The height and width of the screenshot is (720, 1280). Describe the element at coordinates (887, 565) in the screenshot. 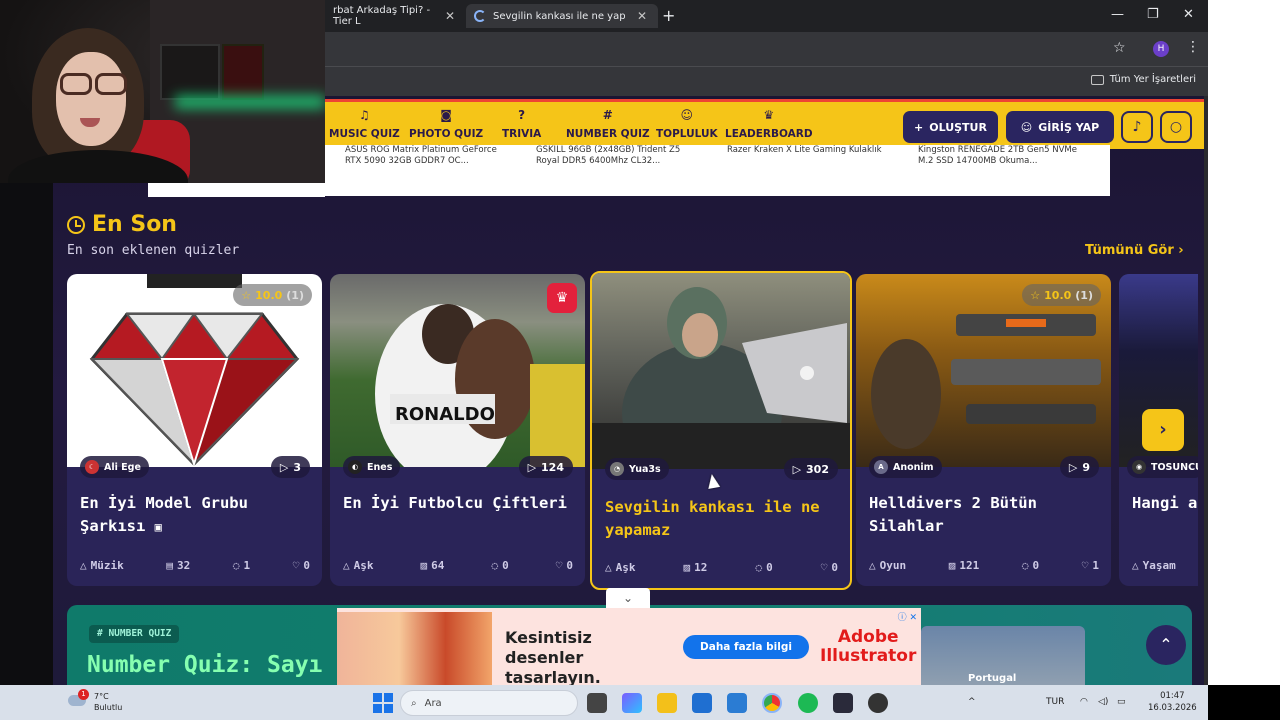

I see `category: △ Oyun` at that location.